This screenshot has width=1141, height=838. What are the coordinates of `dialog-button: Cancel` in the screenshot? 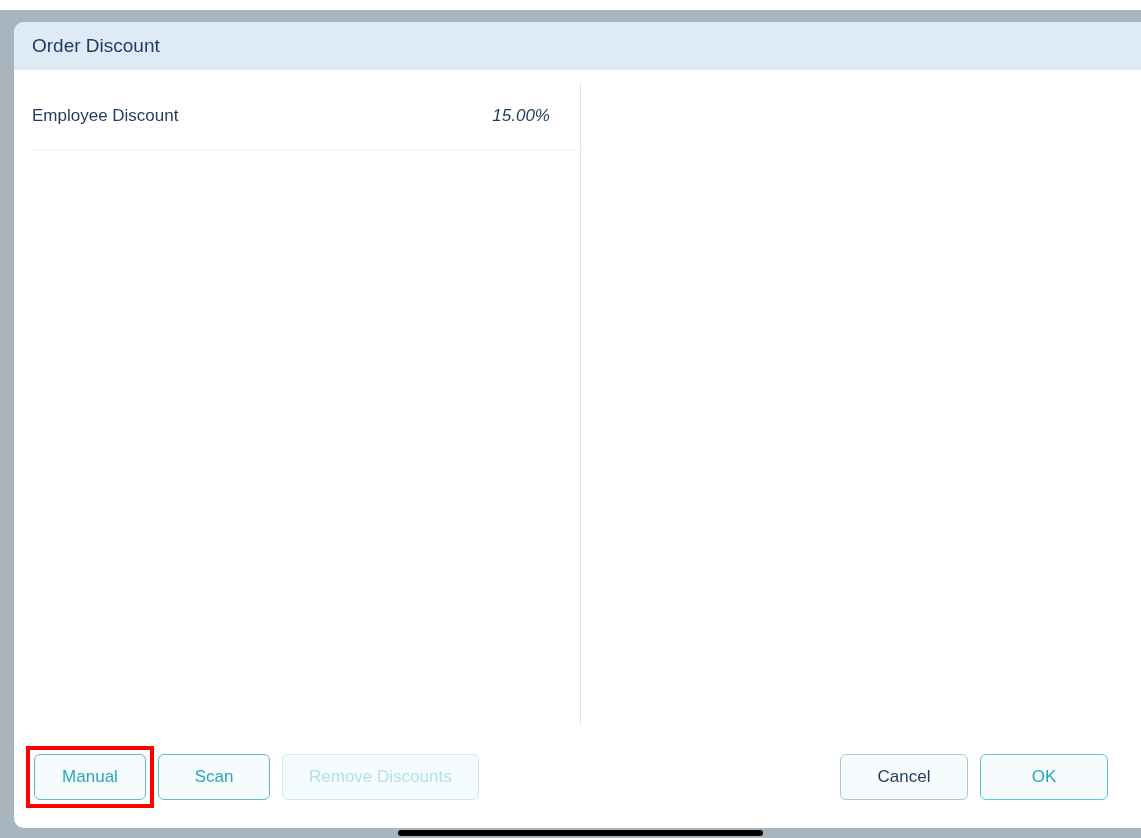 It's located at (904, 777).